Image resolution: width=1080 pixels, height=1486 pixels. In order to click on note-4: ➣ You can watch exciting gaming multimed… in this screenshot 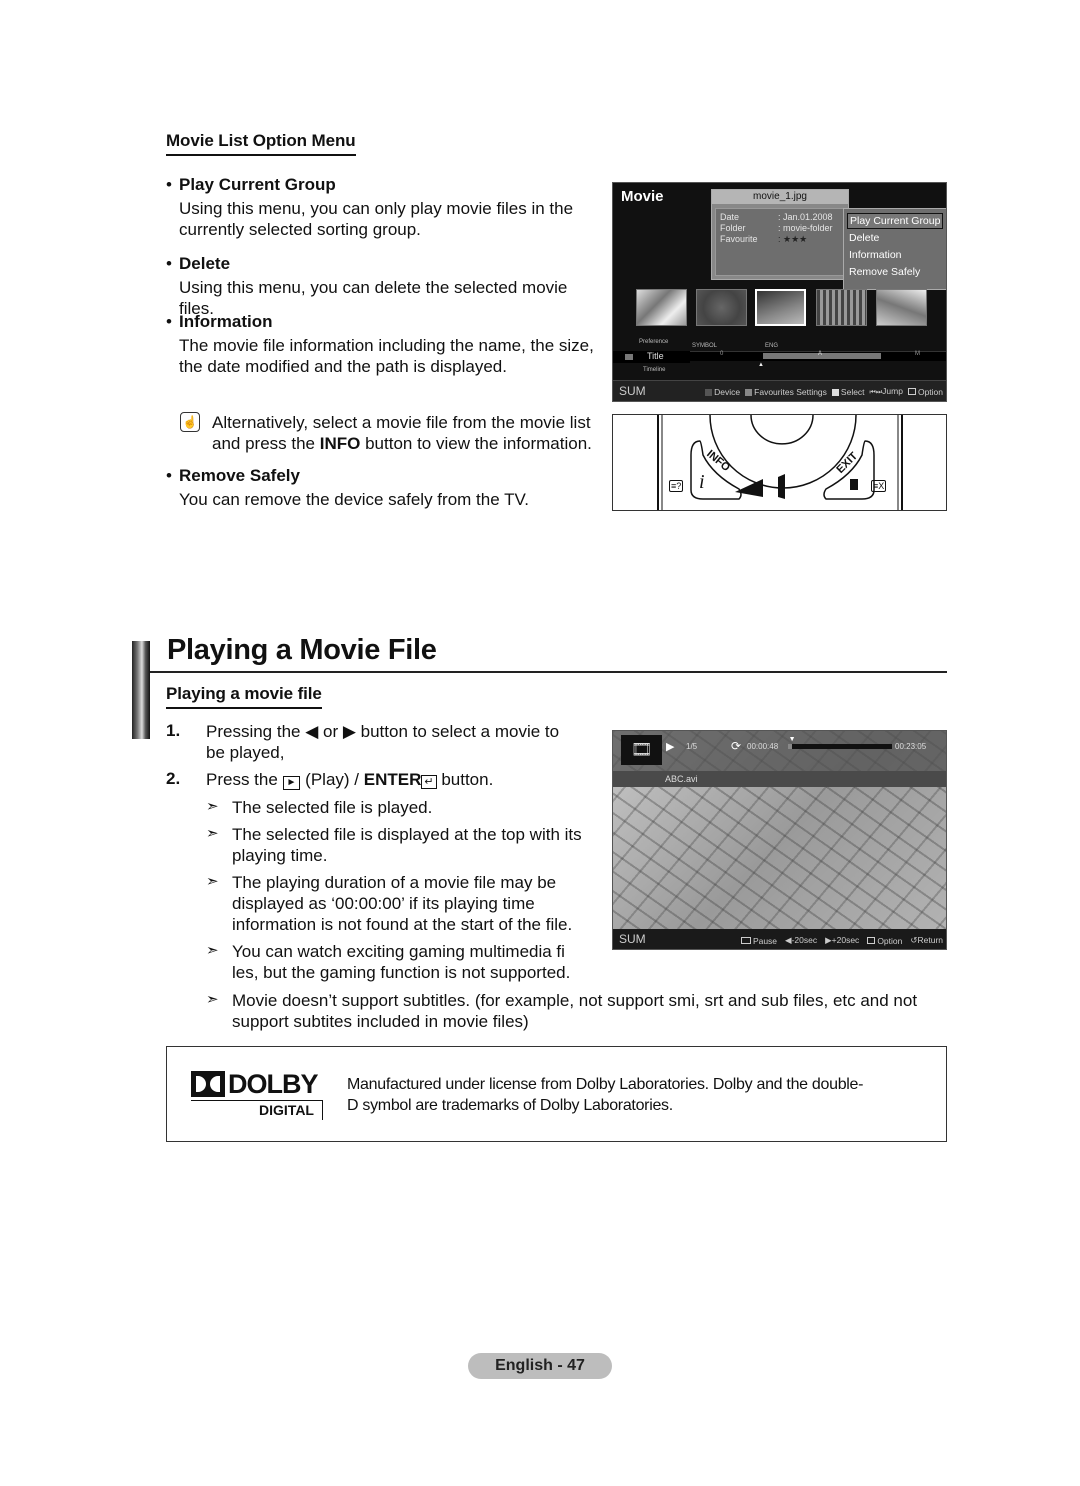, I will do `click(388, 962)`.